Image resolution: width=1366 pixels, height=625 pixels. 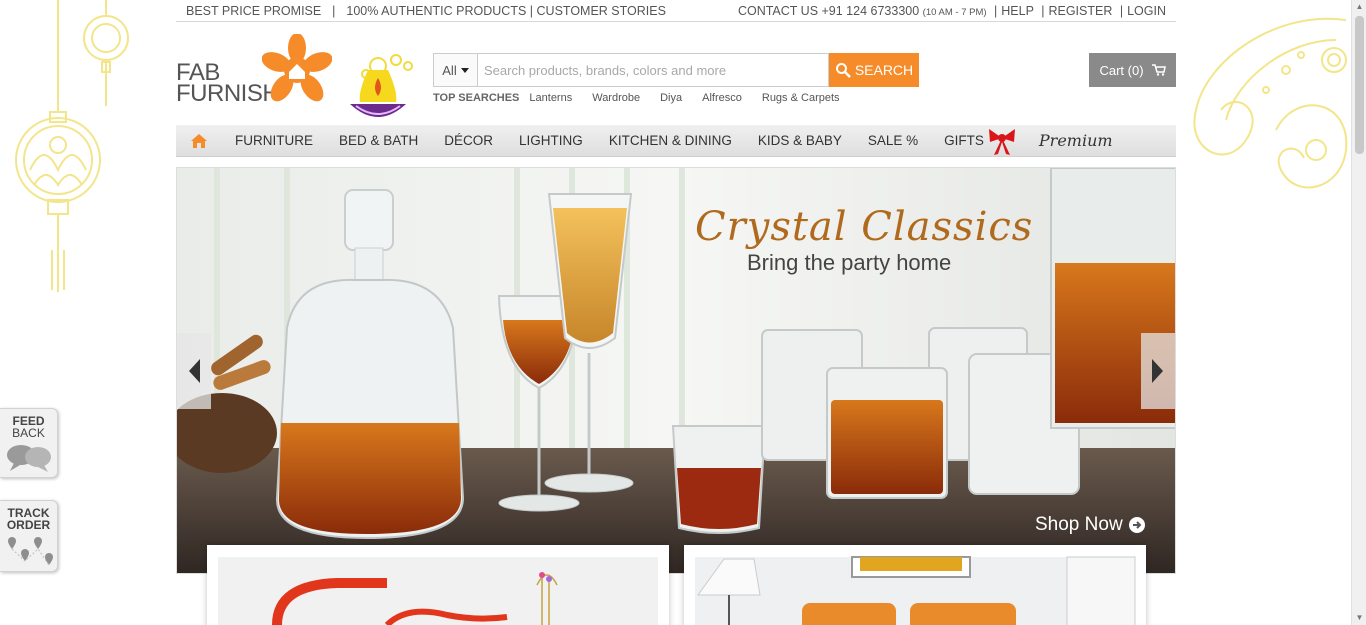 I want to click on authentic-products-link: 100% AUTHENTIC PRODUCTS, so click(x=436, y=11).